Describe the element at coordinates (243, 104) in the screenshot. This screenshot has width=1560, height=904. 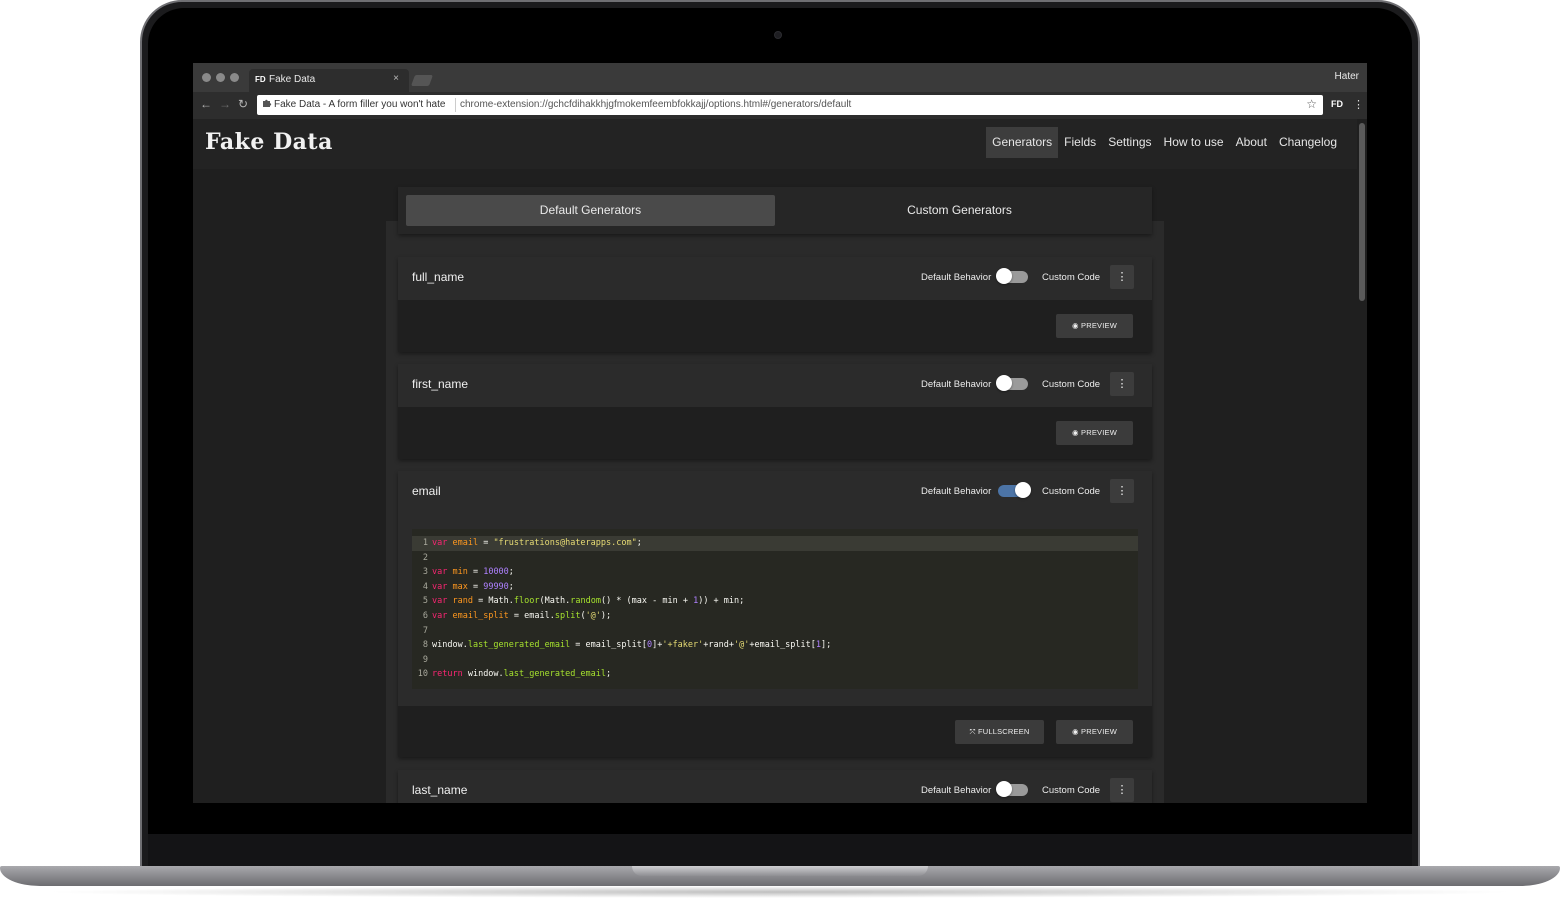
I see `reload-icon: ↻` at that location.